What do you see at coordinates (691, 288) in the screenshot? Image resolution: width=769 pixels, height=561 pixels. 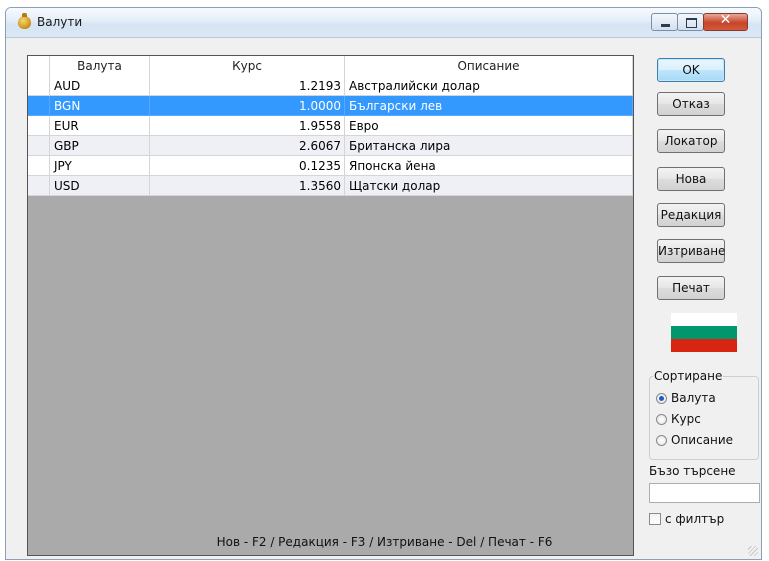 I see `print-button: Печат` at bounding box center [691, 288].